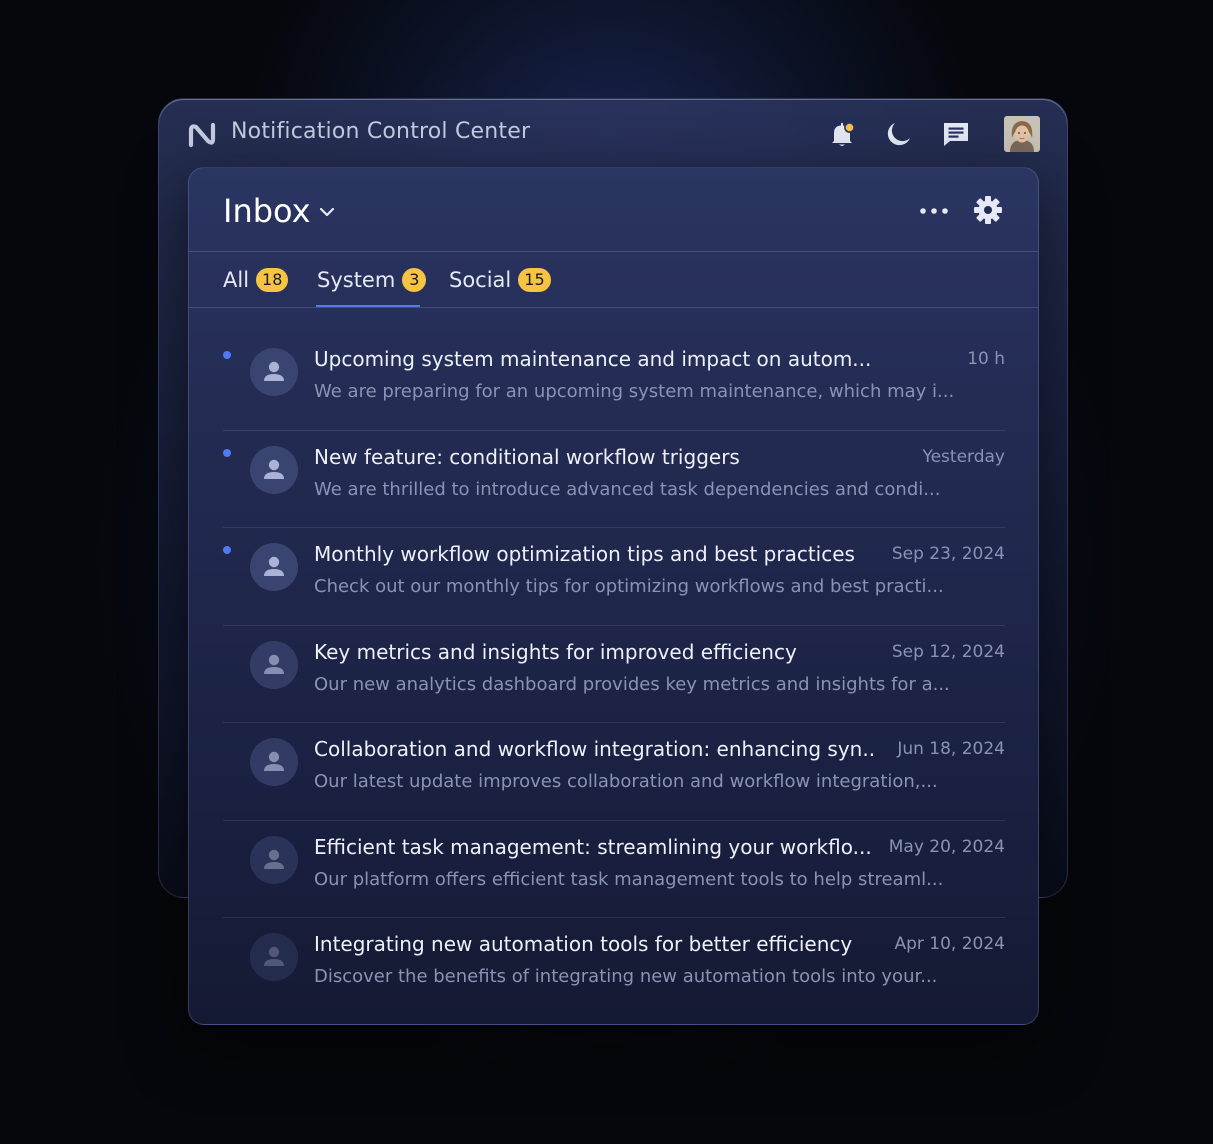 This screenshot has width=1213, height=1144. Describe the element at coordinates (356, 280) in the screenshot. I see `tab-label: System` at that location.